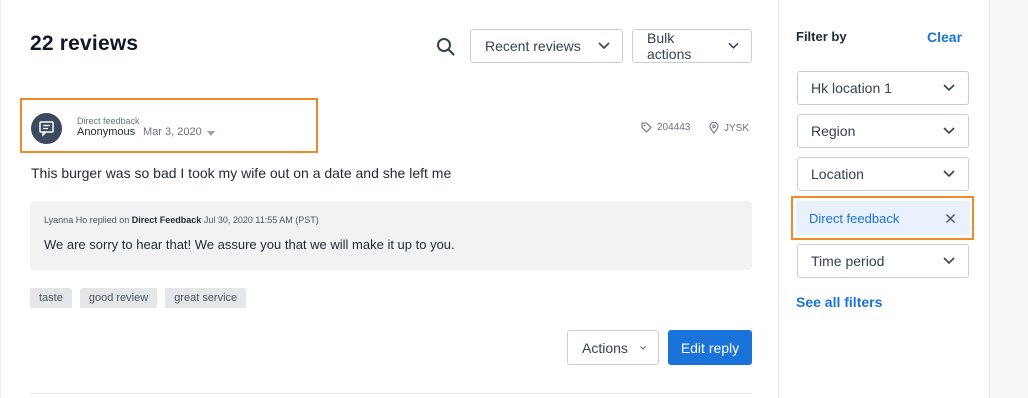 Image resolution: width=1028 pixels, height=398 pixels. Describe the element at coordinates (950, 218) in the screenshot. I see `close-icon` at that location.